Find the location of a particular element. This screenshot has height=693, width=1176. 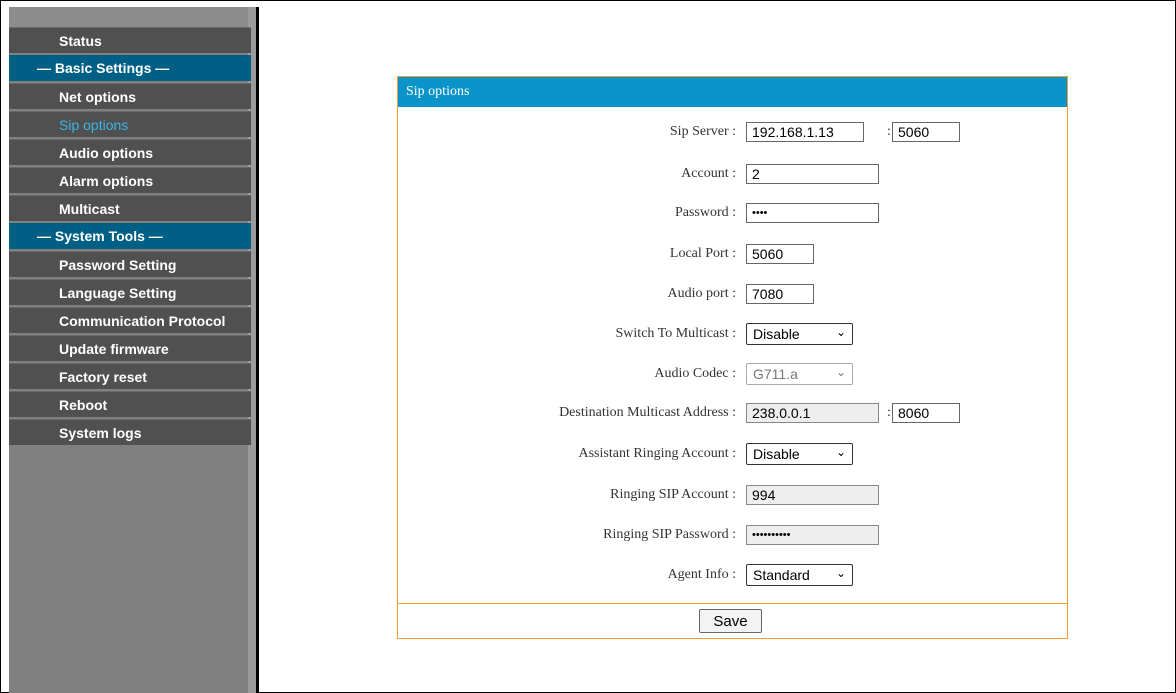

sip-port-colon: : is located at coordinates (889, 131).